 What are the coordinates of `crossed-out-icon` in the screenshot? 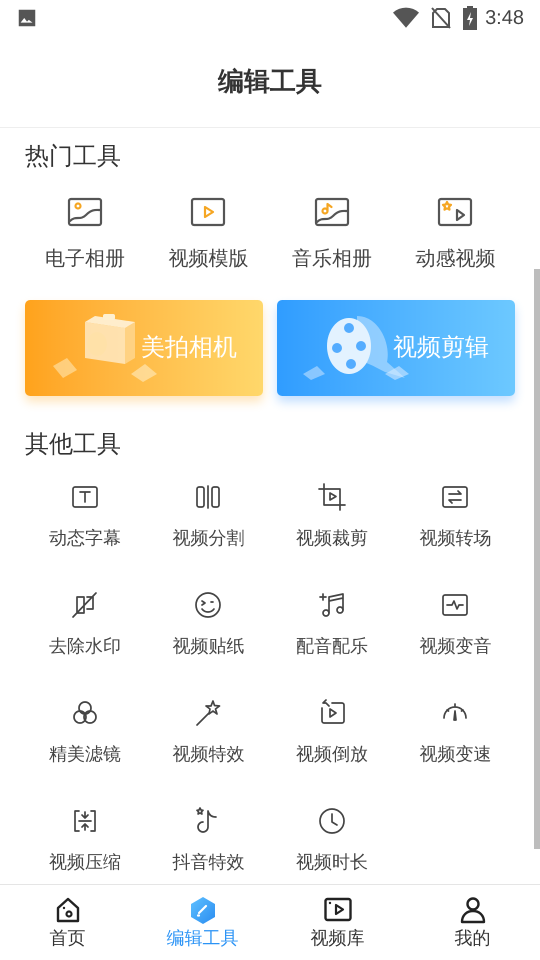 It's located at (84, 605).